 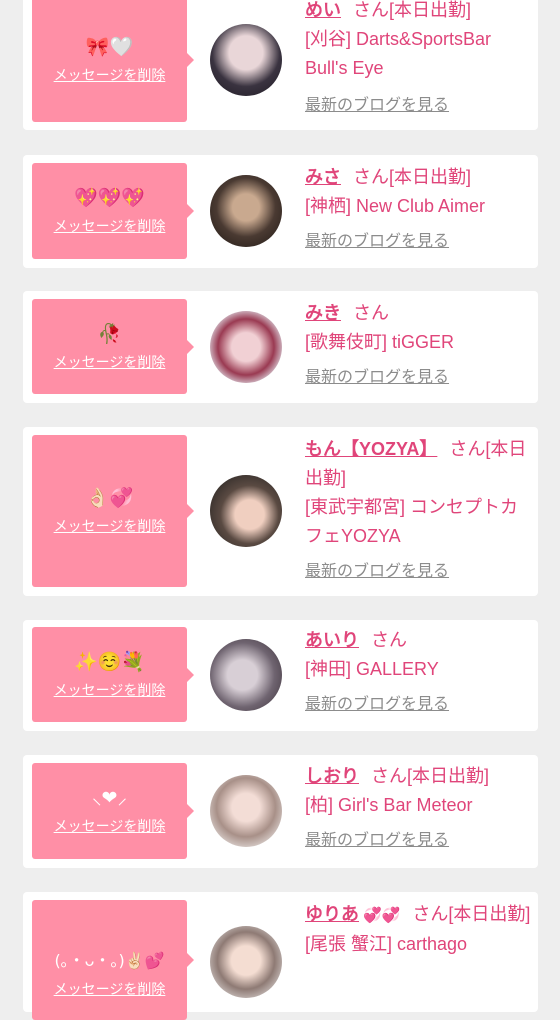 I want to click on message-emoji: 🎀🤍, so click(x=109, y=46).